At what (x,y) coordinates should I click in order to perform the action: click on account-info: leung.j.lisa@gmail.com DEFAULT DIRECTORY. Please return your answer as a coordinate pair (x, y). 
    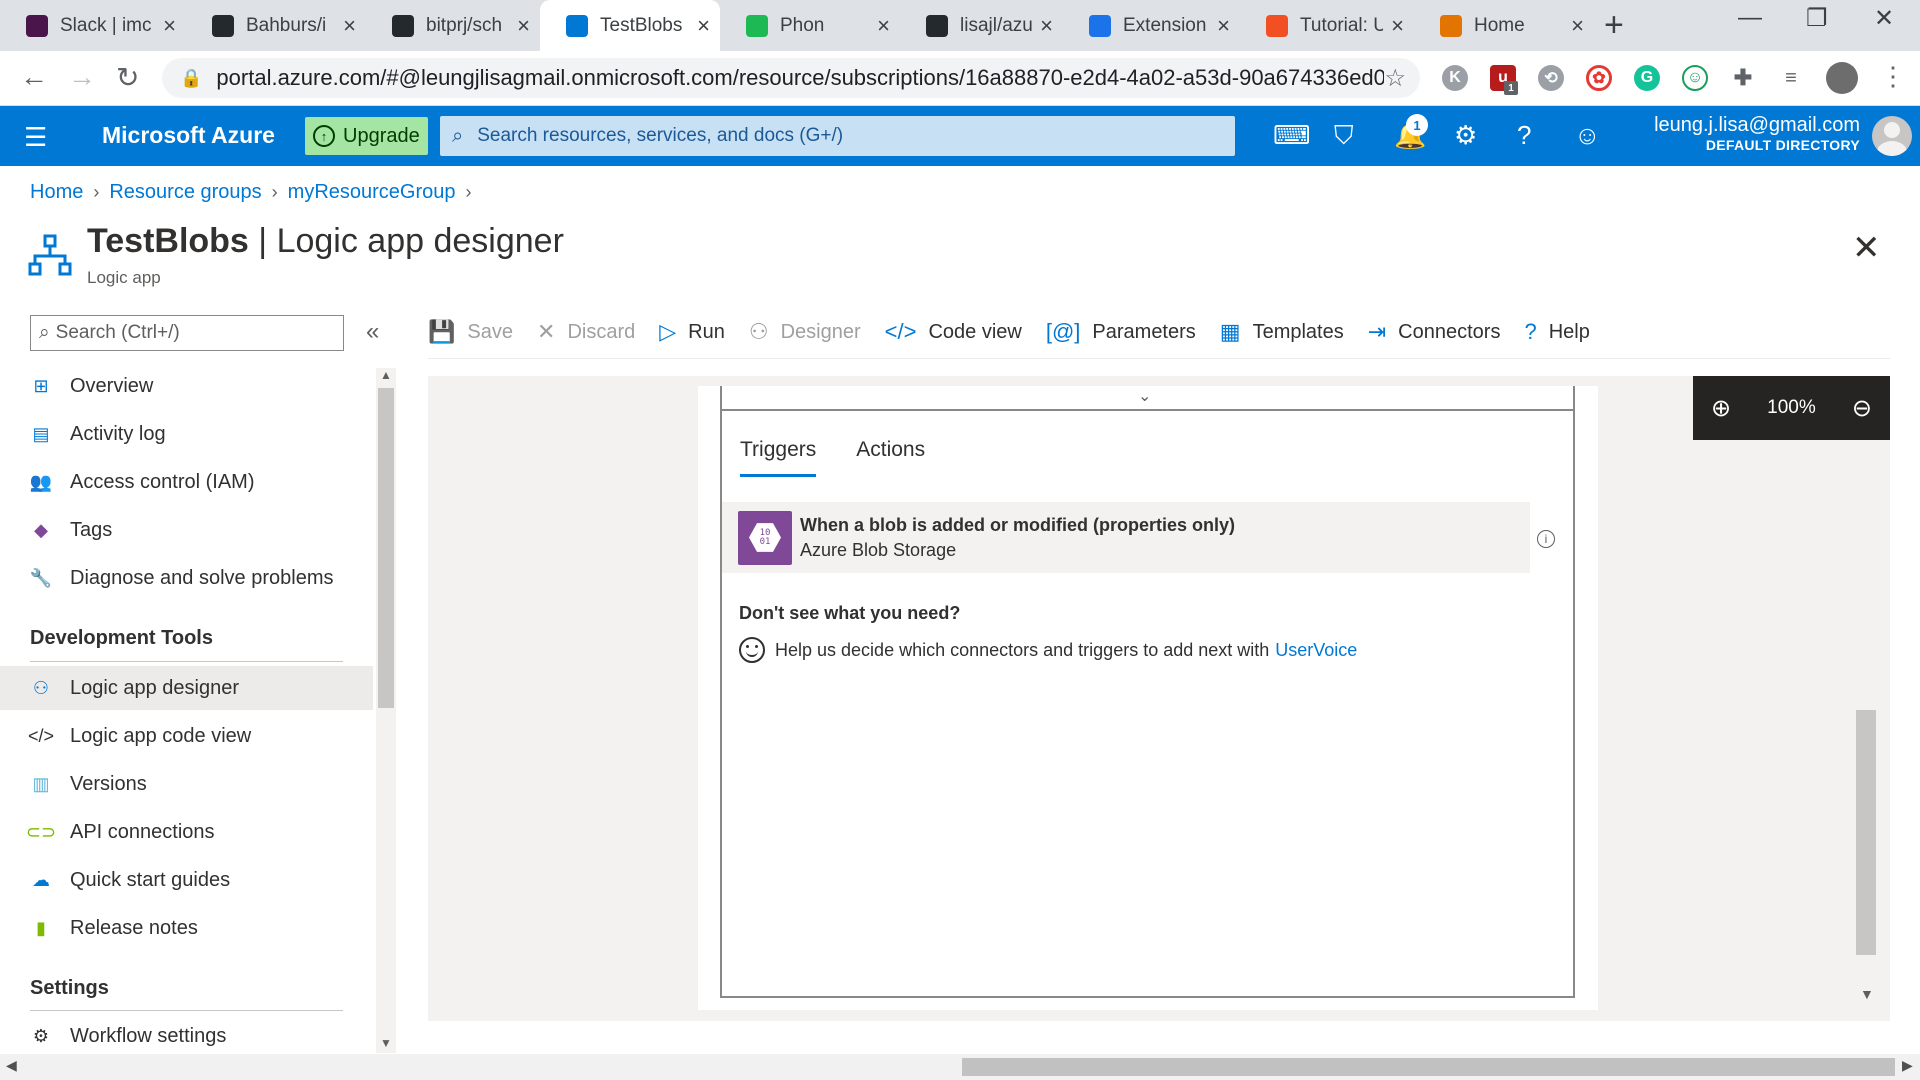
    Looking at the image, I should click on (1757, 133).